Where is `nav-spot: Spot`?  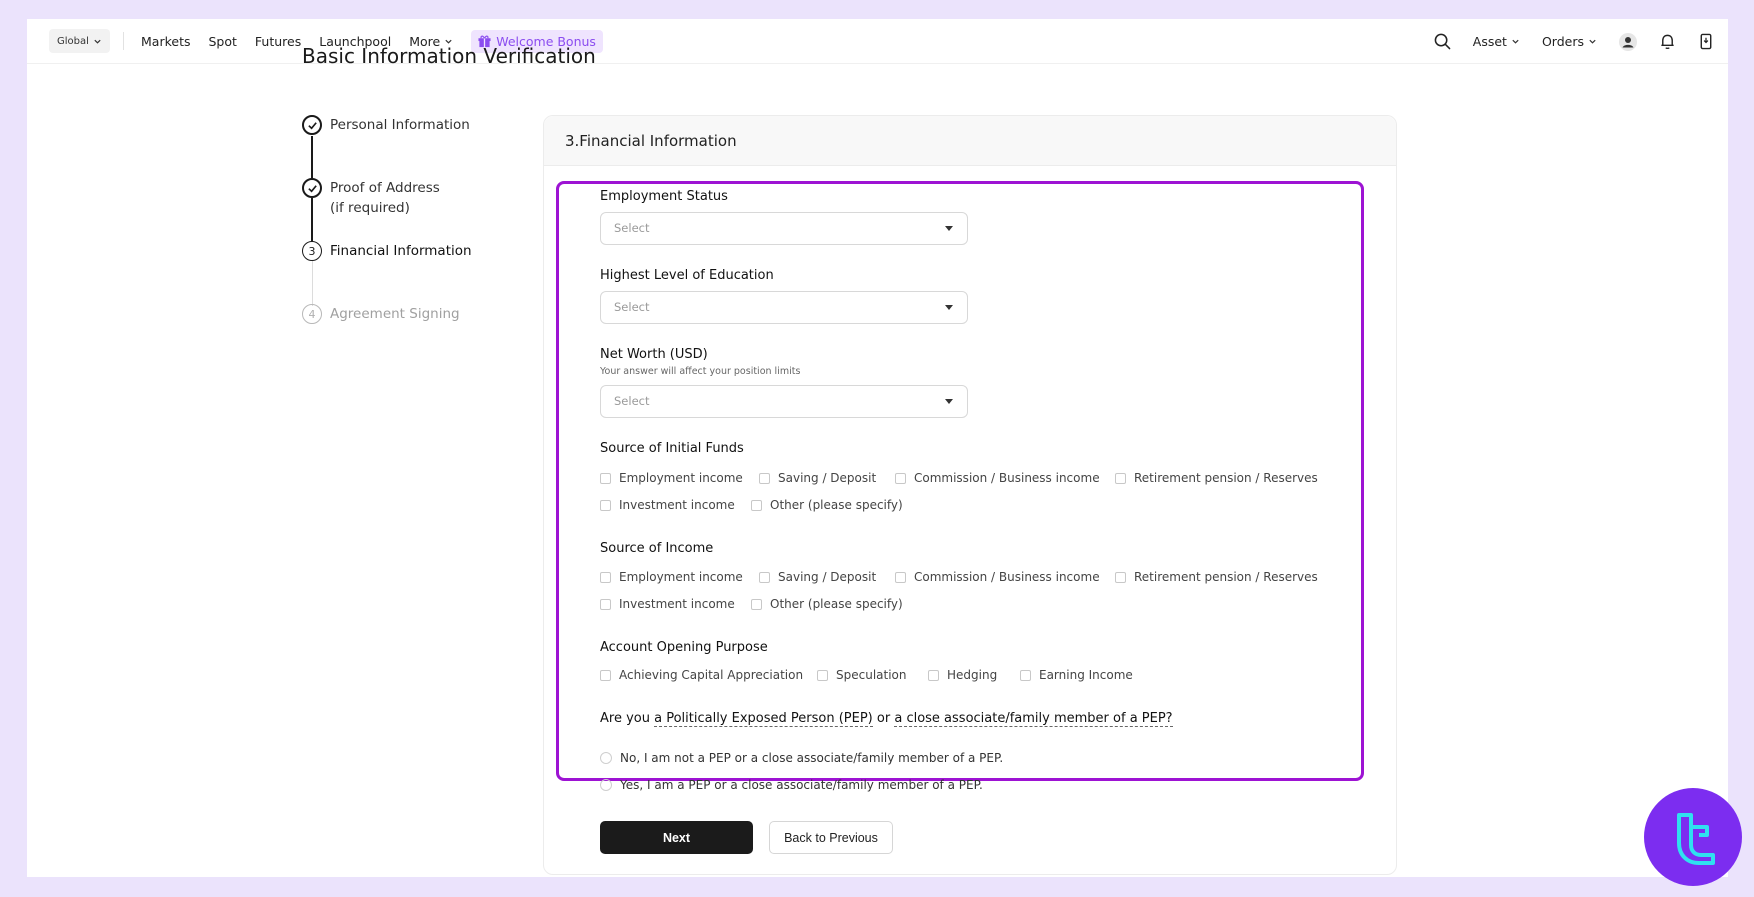
nav-spot: Spot is located at coordinates (222, 41).